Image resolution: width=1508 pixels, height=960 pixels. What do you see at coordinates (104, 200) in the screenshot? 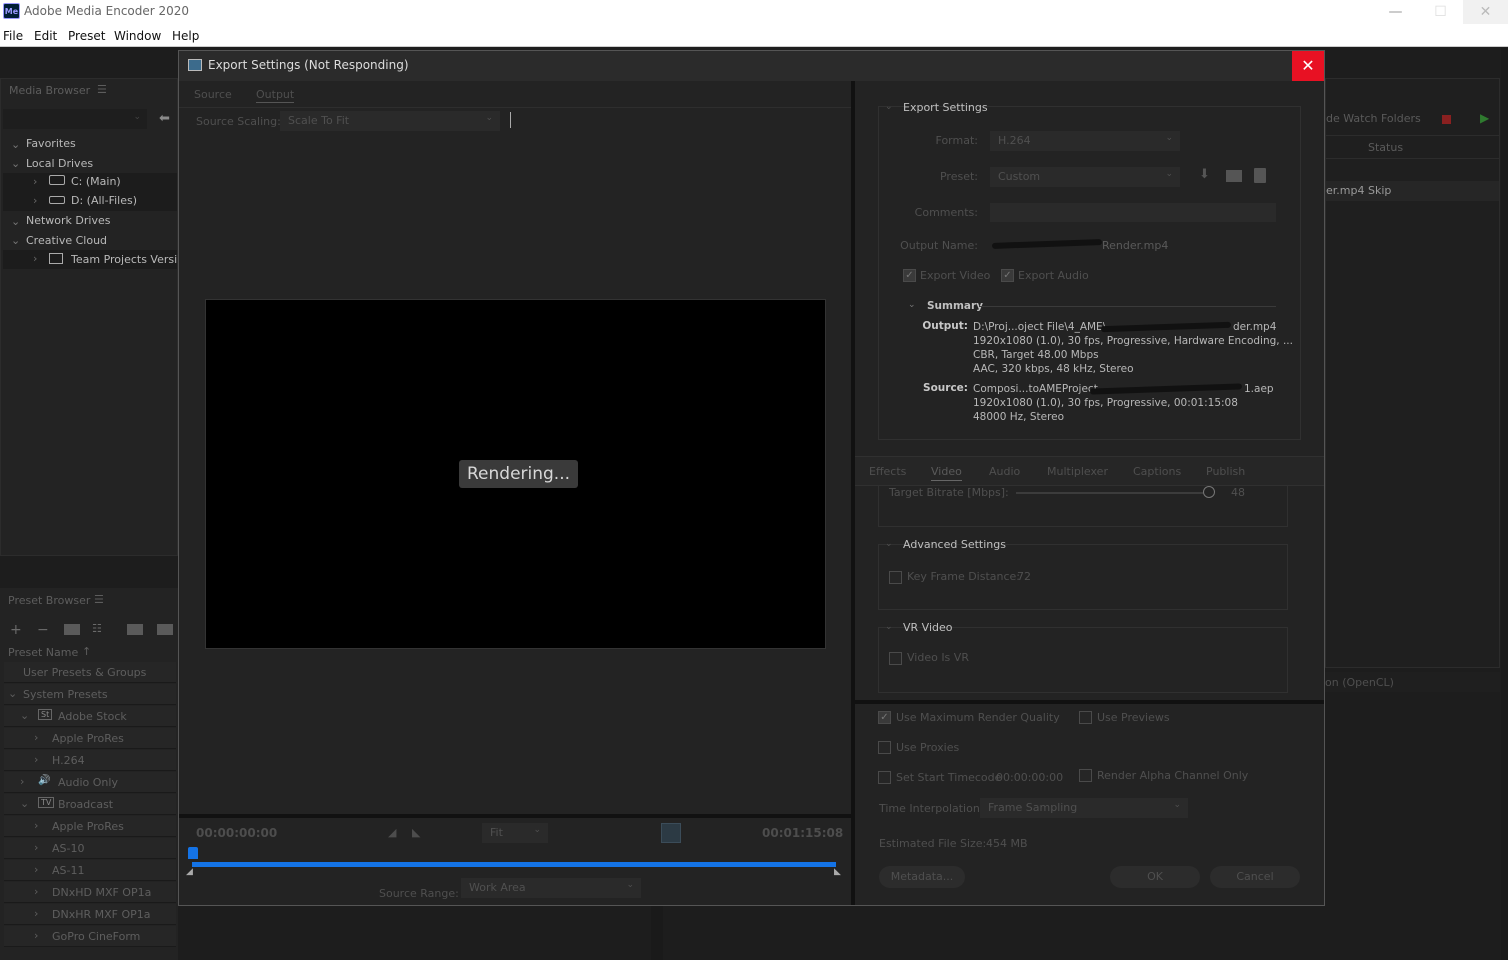
I see `tree-drive-d: D: (All-Files)` at bounding box center [104, 200].